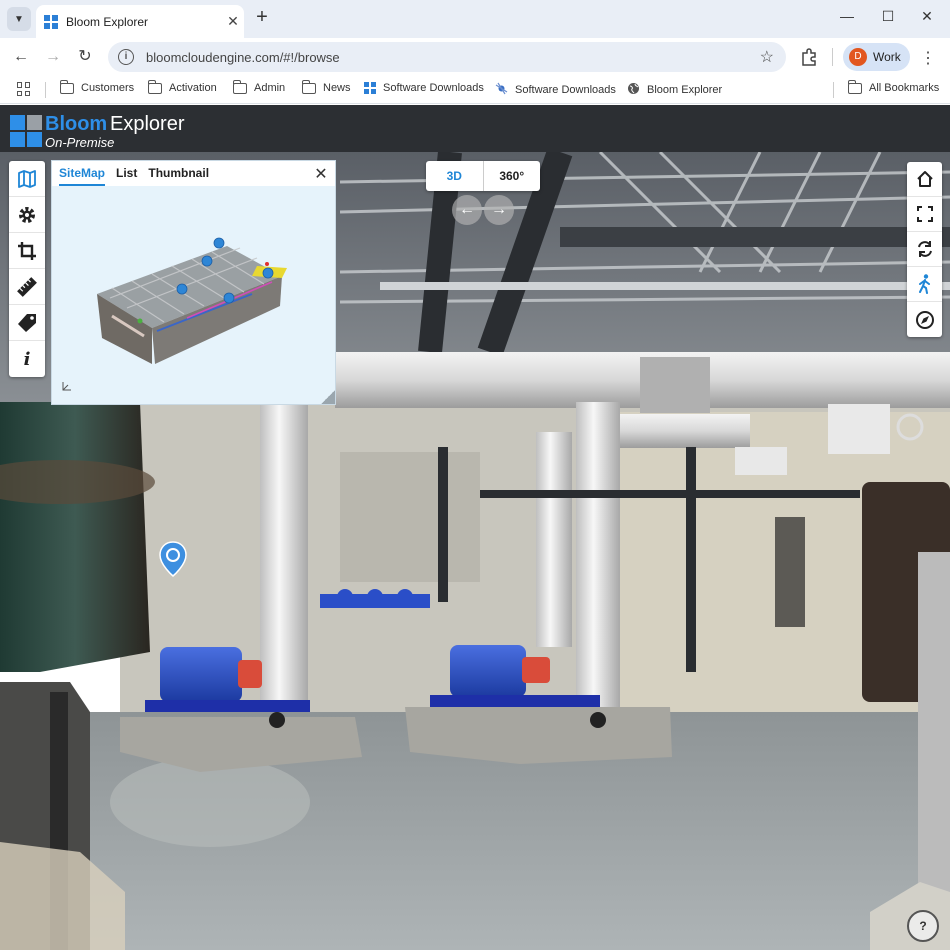  Describe the element at coordinates (24, 89) in the screenshot. I see `apps-grid-icon` at that location.